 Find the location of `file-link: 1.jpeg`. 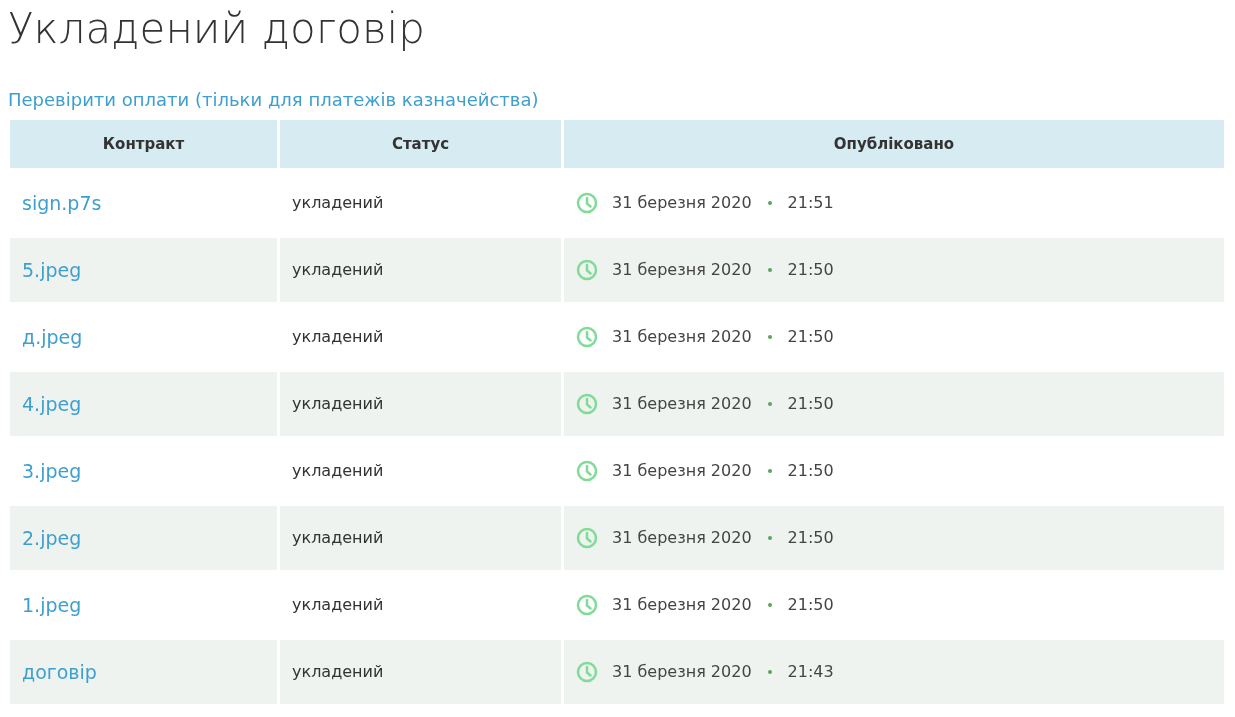

file-link: 1.jpeg is located at coordinates (52, 604).